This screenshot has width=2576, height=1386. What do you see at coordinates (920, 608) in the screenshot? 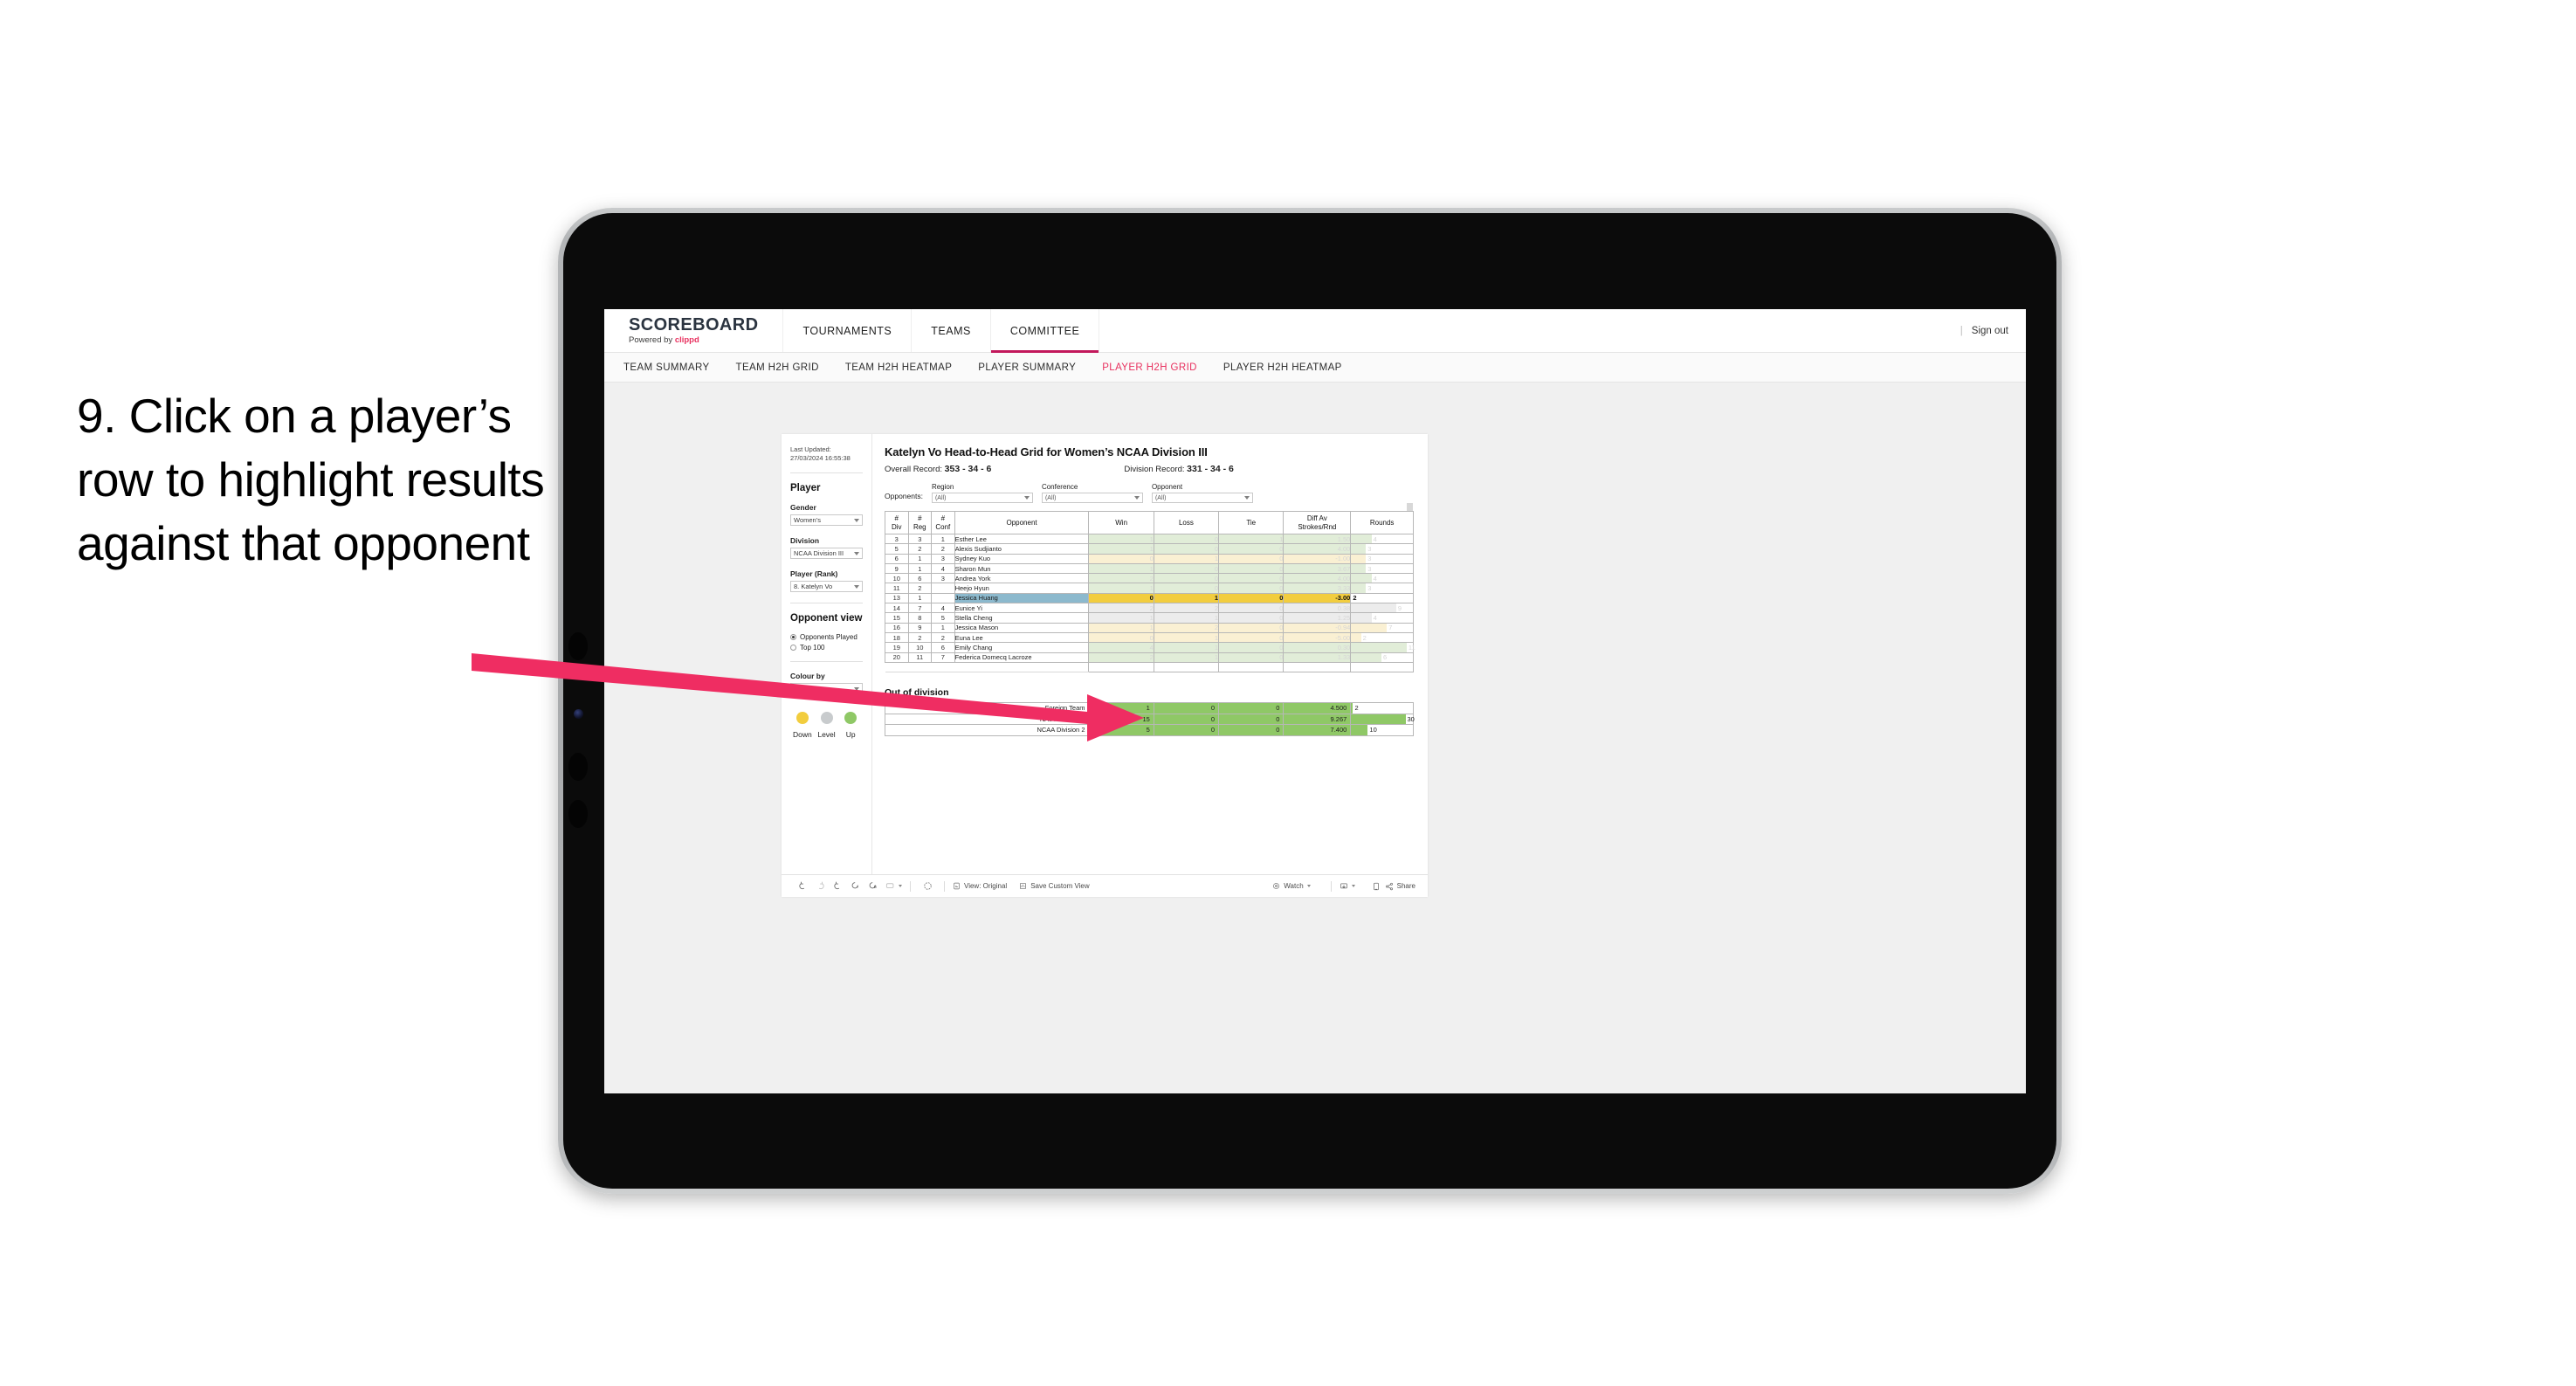
I see `cell-reg: 7` at bounding box center [920, 608].